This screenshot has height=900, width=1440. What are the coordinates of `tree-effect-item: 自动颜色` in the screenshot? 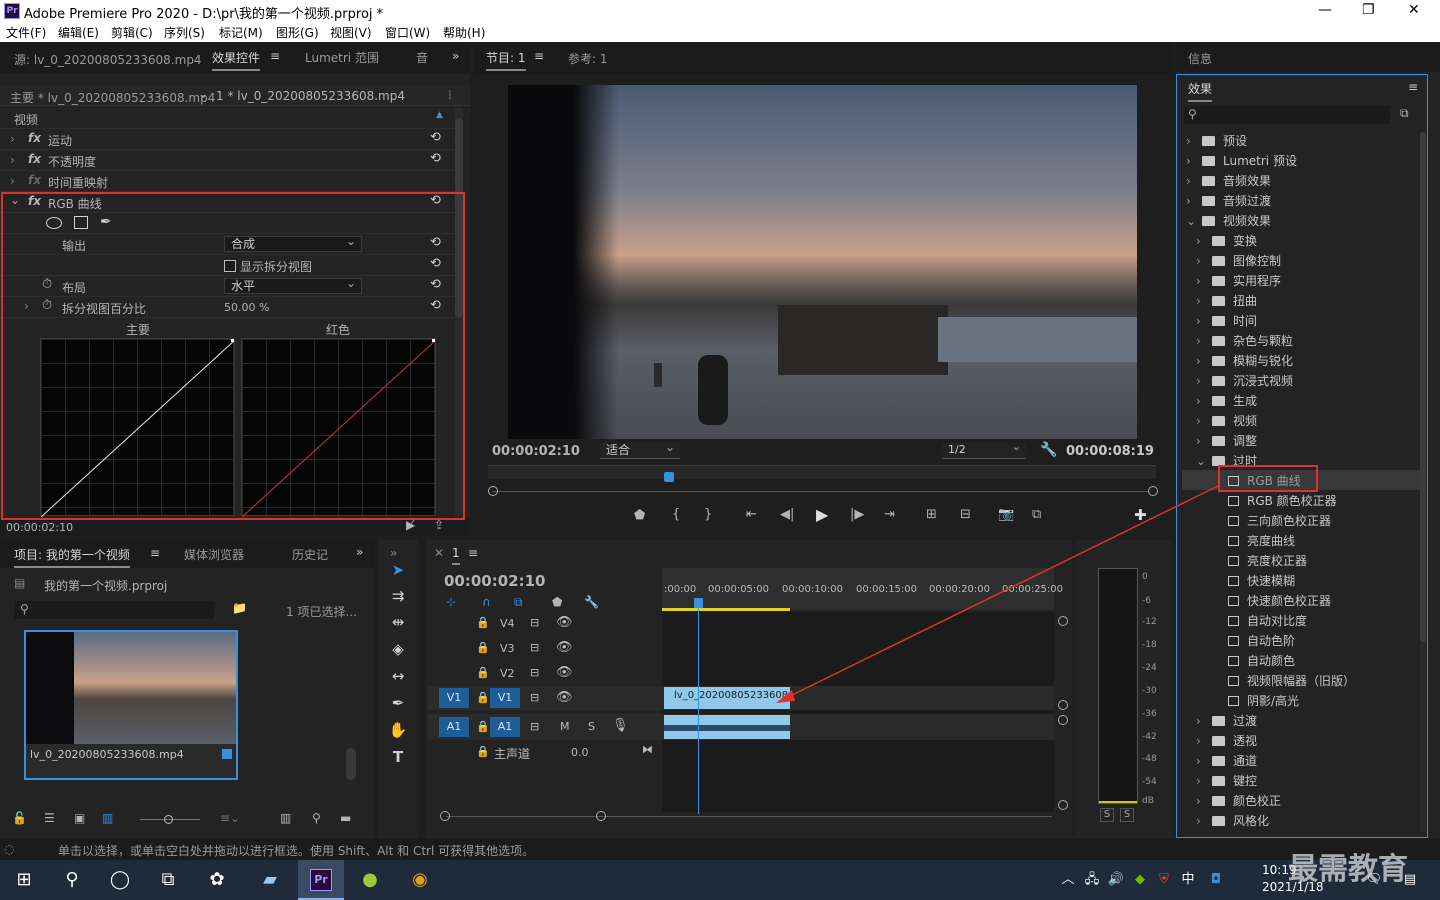 It's located at (1261, 660).